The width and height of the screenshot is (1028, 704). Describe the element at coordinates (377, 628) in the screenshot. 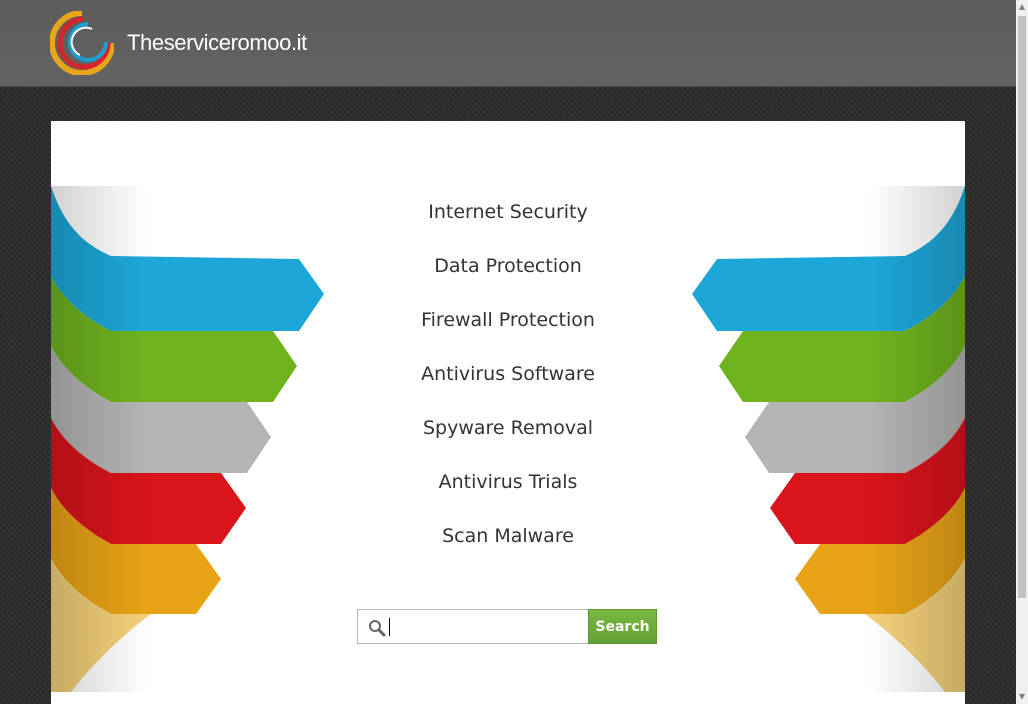

I see `search-icon` at that location.